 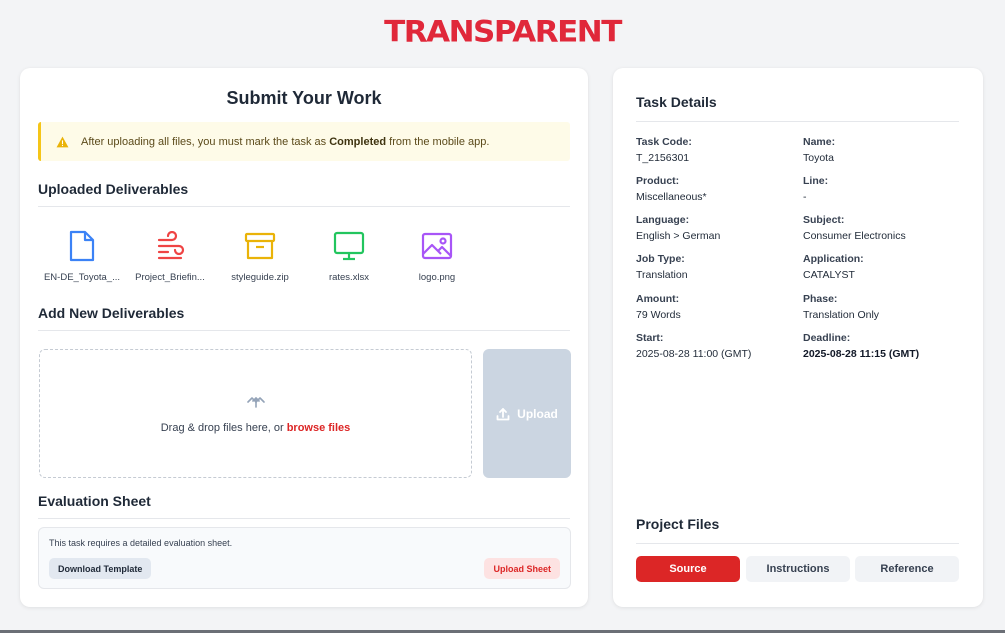 I want to click on file-wind-icon, so click(x=170, y=246).